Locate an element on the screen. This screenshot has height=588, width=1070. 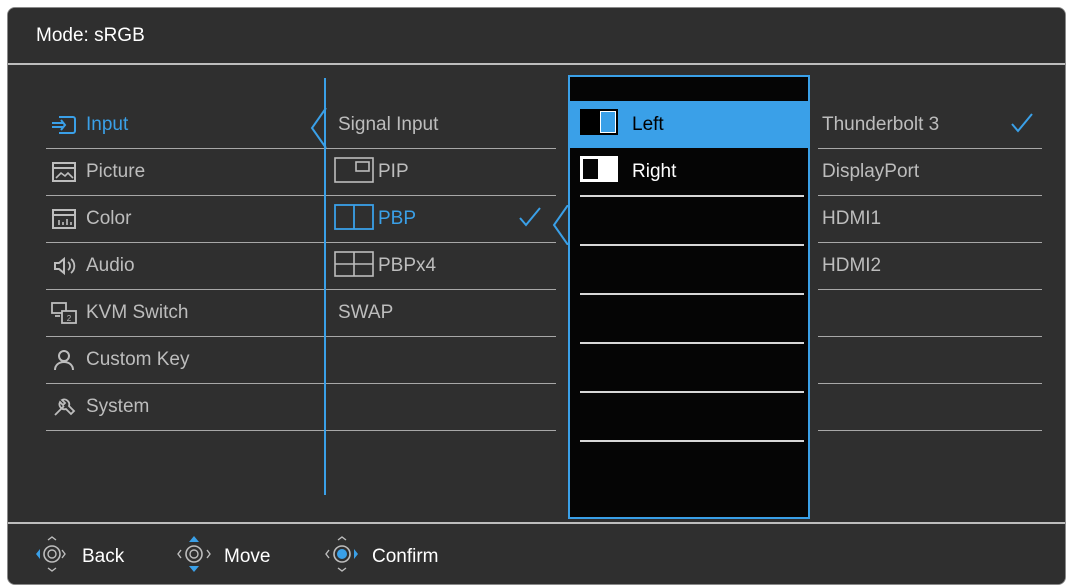
joystick-confirm-icon is located at coordinates (342, 556).